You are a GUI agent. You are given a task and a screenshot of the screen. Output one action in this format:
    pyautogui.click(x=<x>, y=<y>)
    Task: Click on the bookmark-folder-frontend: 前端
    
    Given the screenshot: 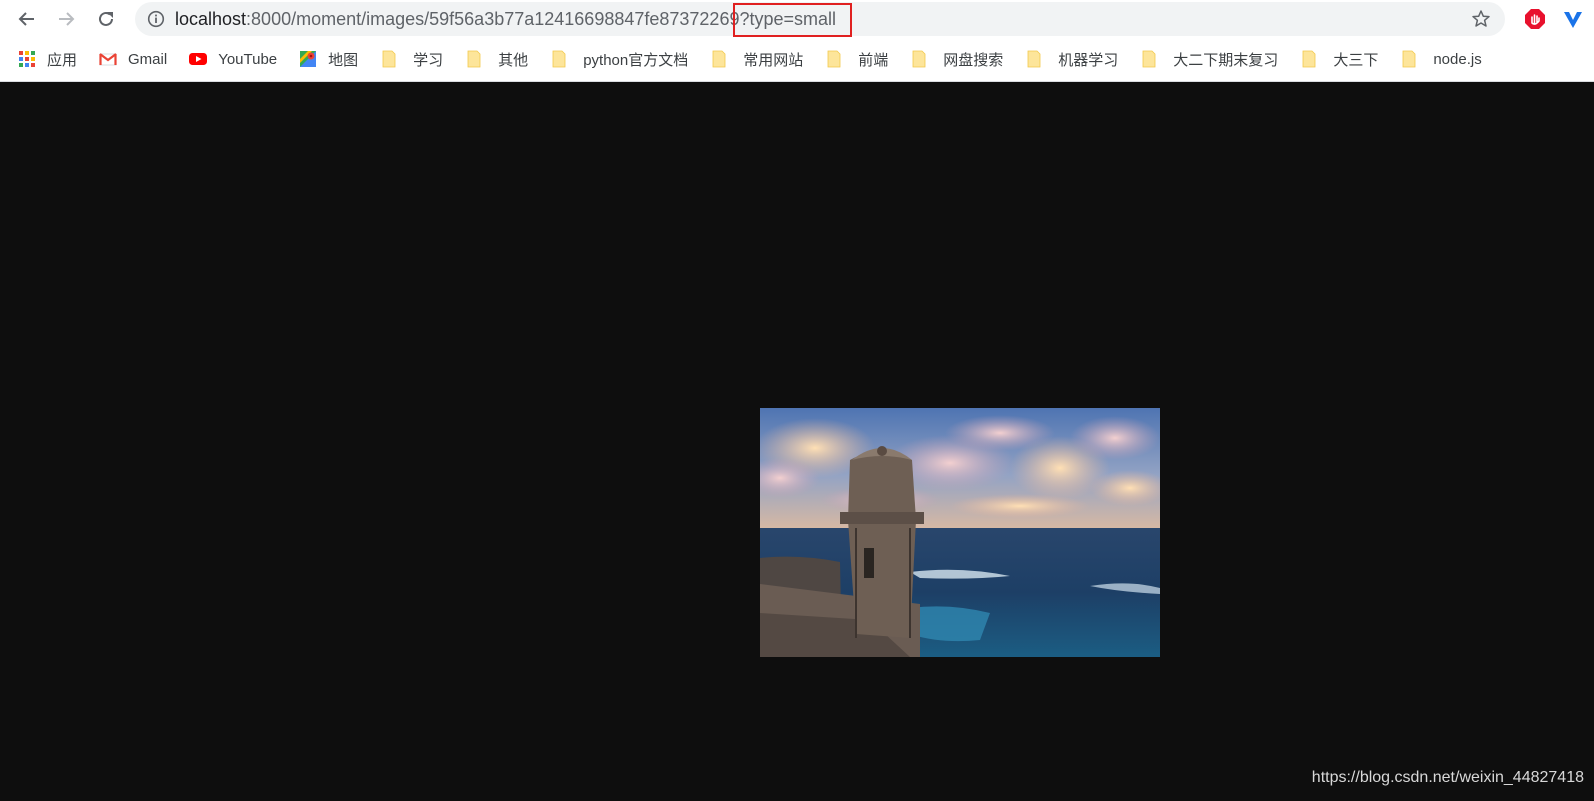 What is the action you would take?
    pyautogui.click(x=856, y=59)
    